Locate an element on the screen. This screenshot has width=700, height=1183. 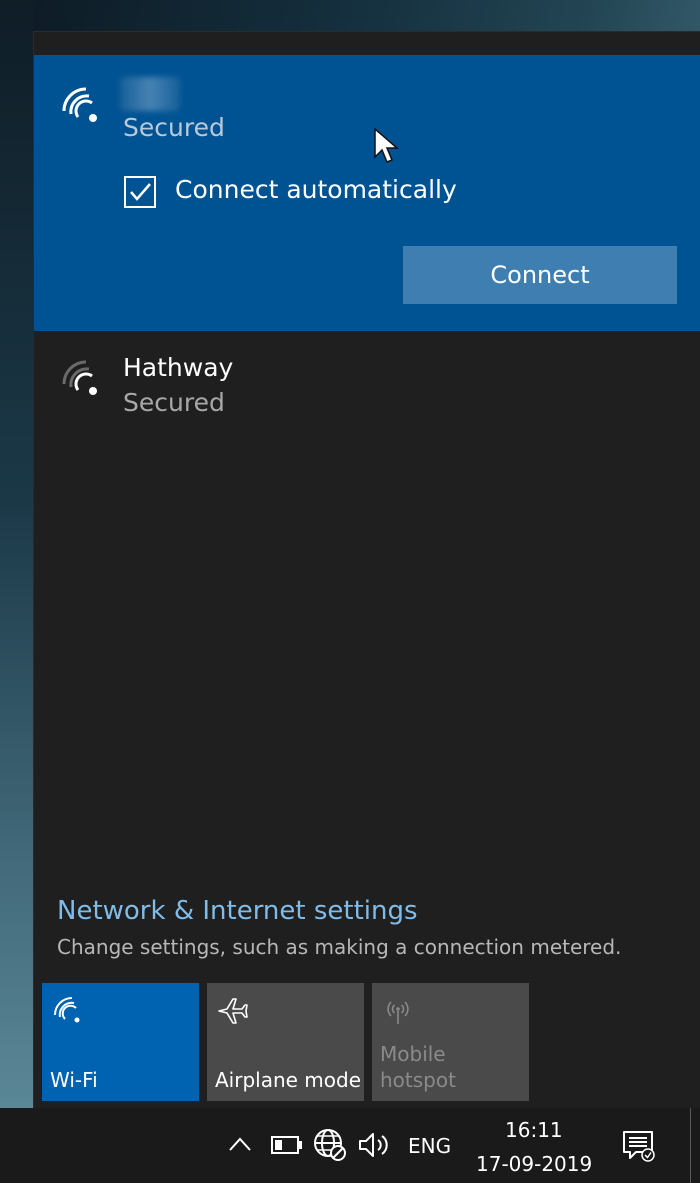
quick-action-airplane-mode: Airplane mode is located at coordinates (285, 1042).